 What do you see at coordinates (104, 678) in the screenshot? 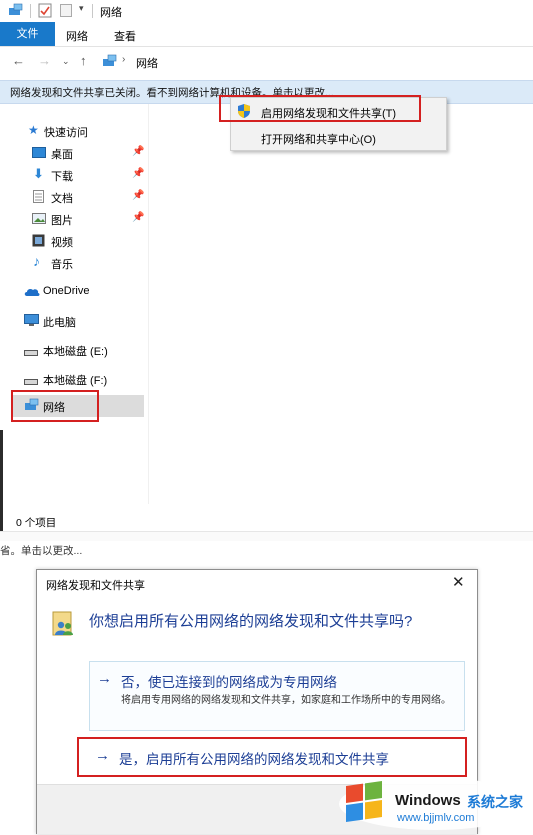
I see `arrow-right-icon: →` at bounding box center [104, 678].